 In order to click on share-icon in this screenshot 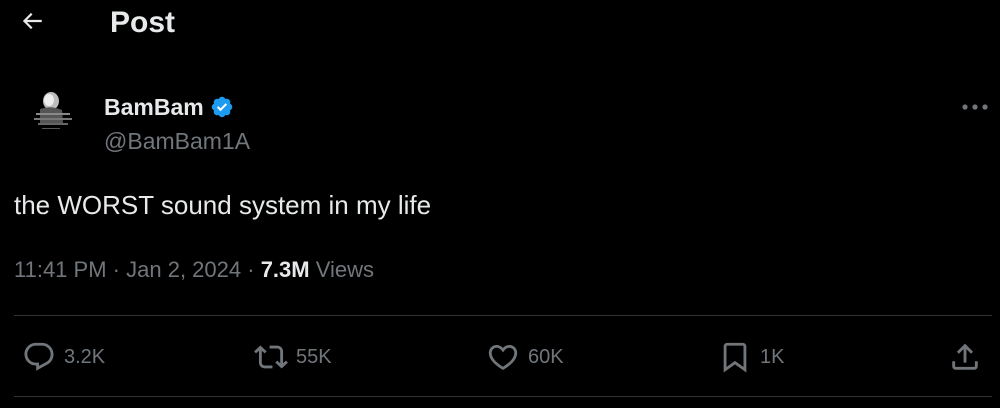, I will do `click(965, 357)`.